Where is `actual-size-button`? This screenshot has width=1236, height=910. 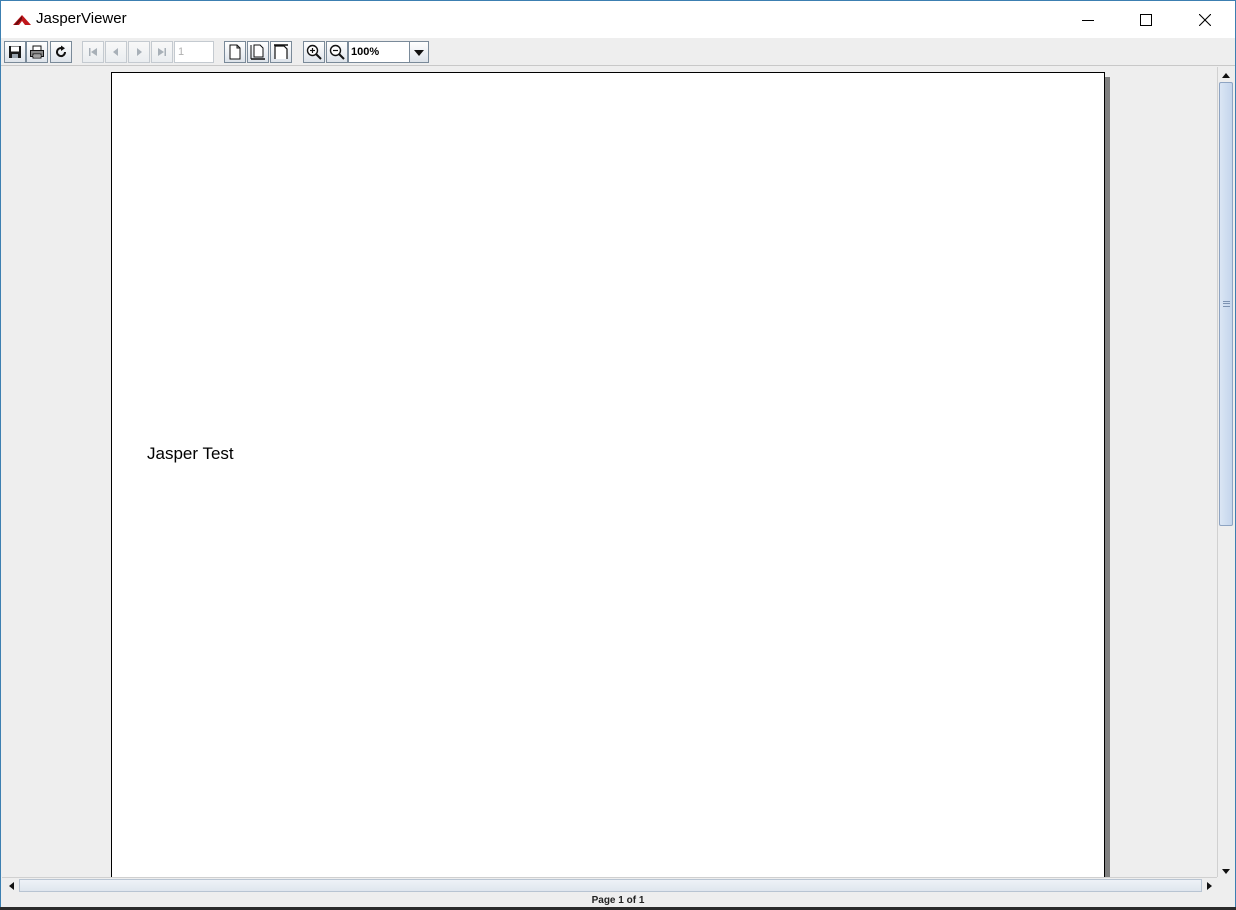 actual-size-button is located at coordinates (235, 52).